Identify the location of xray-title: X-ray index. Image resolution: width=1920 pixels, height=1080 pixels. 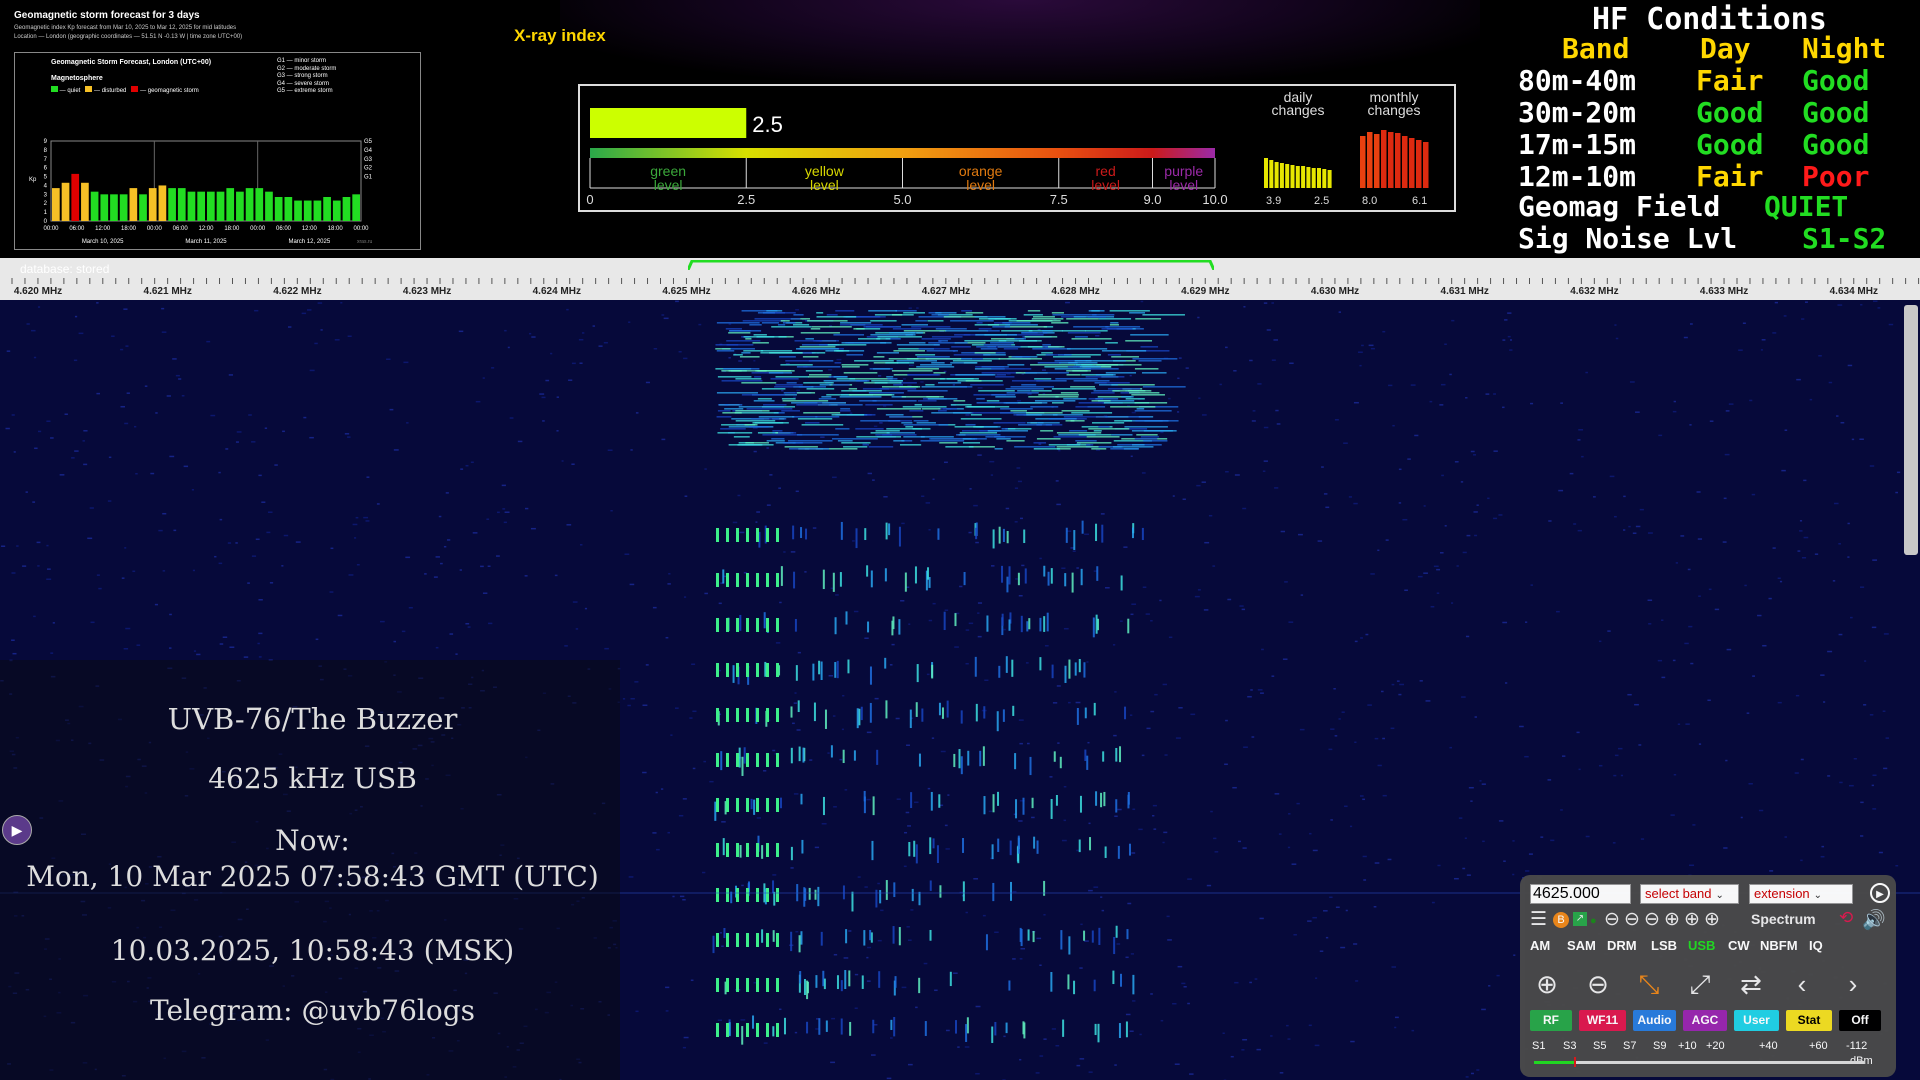
(560, 35).